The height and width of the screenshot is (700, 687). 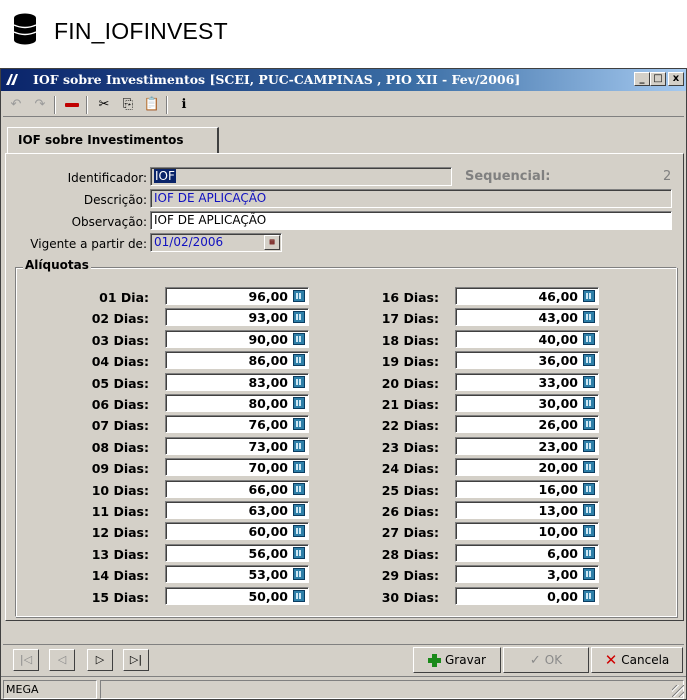 I want to click on cancela-button: ✕ Cancela, so click(x=637, y=660).